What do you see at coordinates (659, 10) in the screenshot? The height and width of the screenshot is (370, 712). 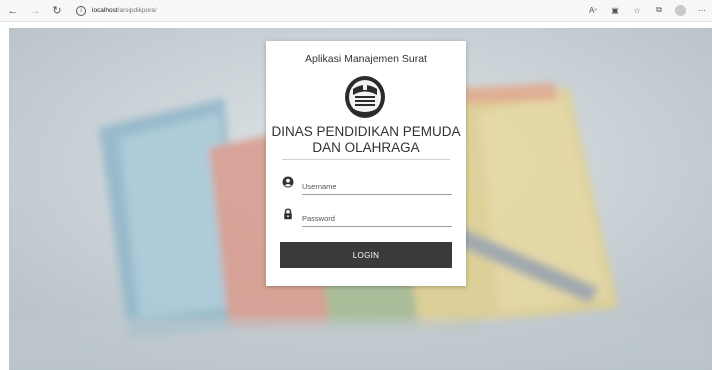 I see `collections-icon: ⧉` at bounding box center [659, 10].